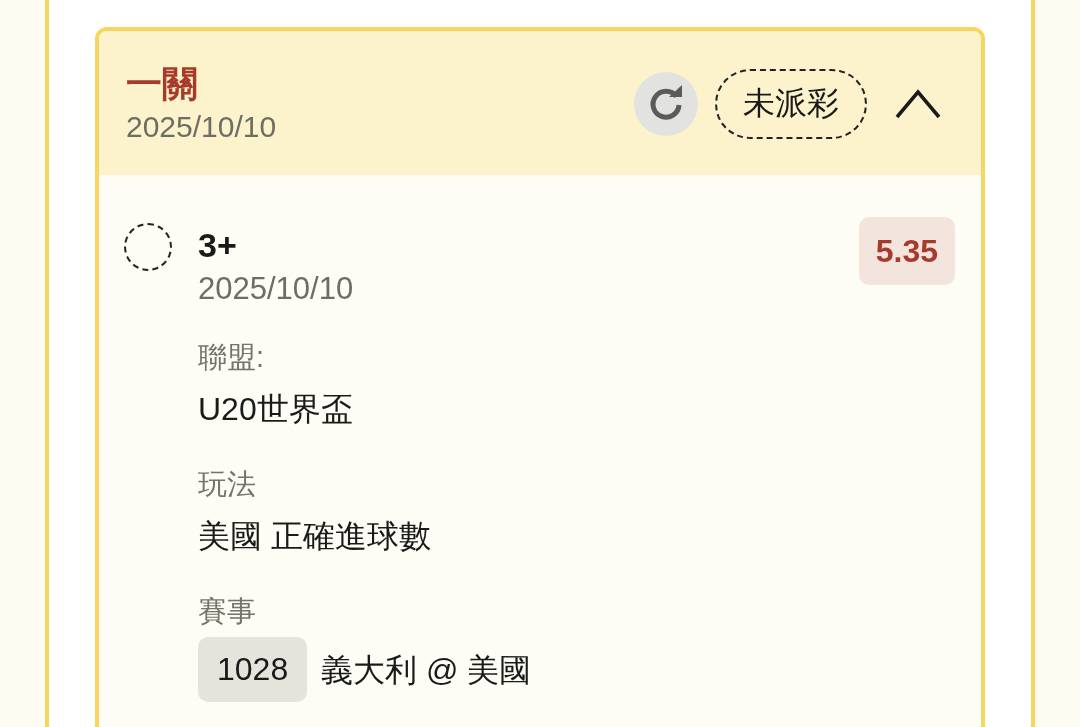  What do you see at coordinates (314, 536) in the screenshot?
I see `field-value: 美國 正確進球數` at bounding box center [314, 536].